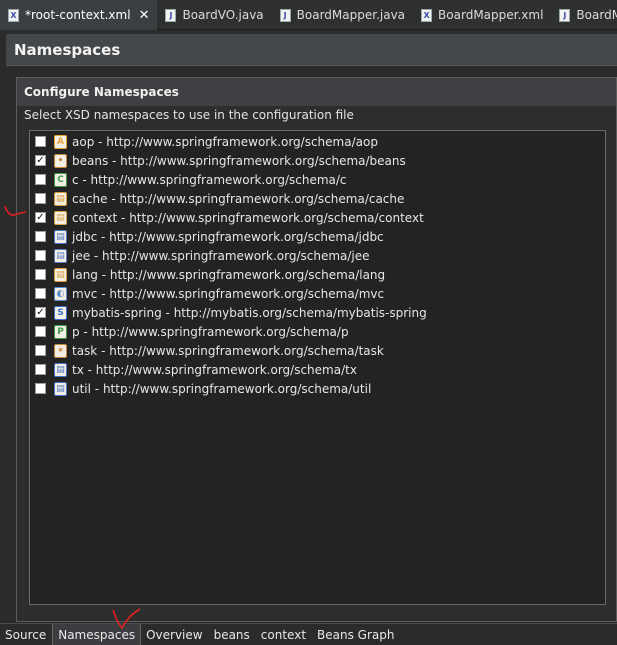 The height and width of the screenshot is (645, 617). What do you see at coordinates (284, 634) in the screenshot?
I see `page-tab-context: context` at bounding box center [284, 634].